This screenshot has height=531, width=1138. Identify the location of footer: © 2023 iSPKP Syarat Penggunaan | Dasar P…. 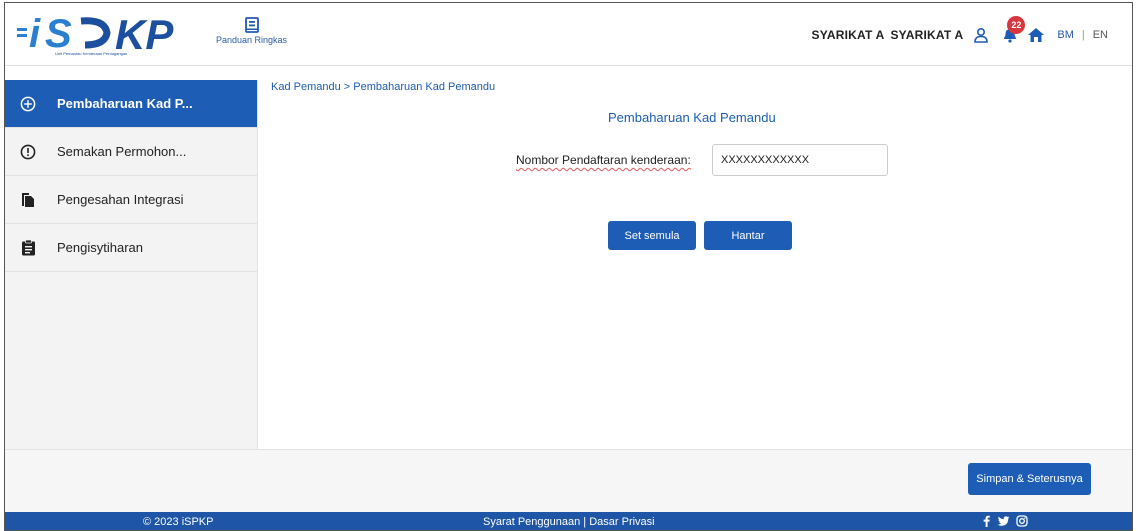
(568, 521).